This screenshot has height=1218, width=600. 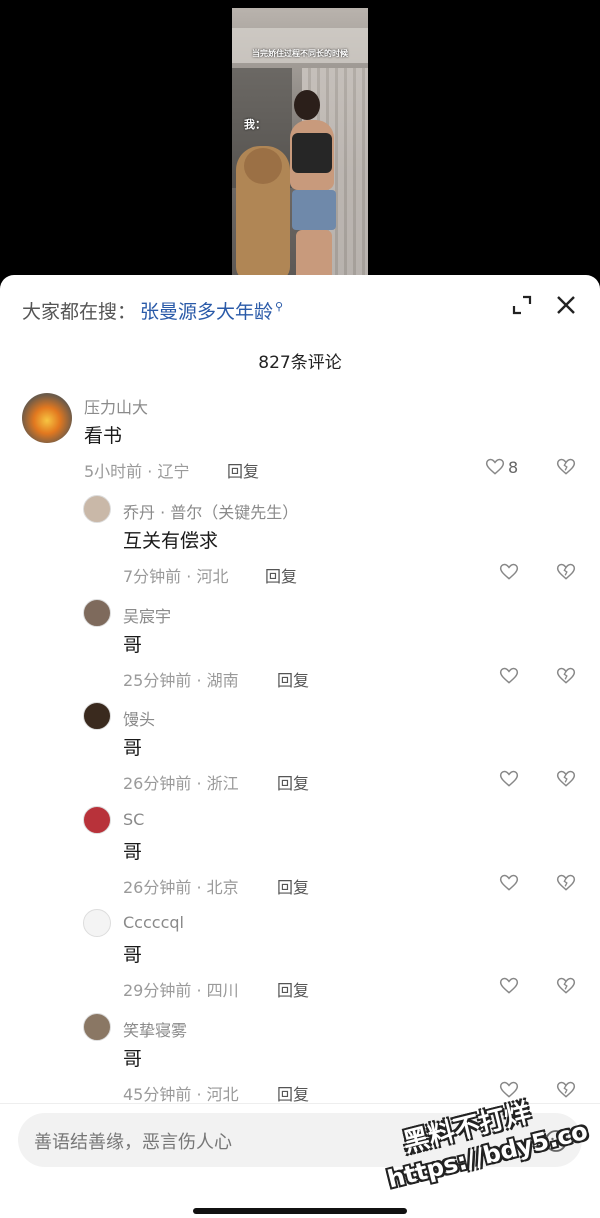 I want to click on reply-username: 笑挚寝雾, so click(x=155, y=1029).